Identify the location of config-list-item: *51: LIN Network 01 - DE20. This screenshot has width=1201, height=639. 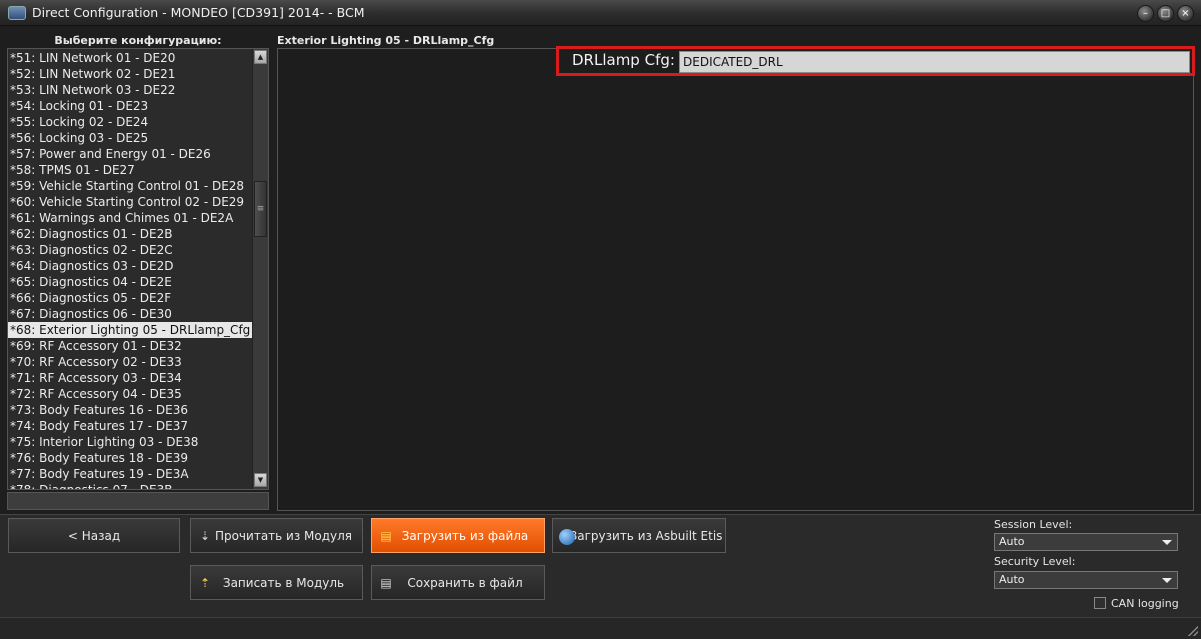
(130, 58).